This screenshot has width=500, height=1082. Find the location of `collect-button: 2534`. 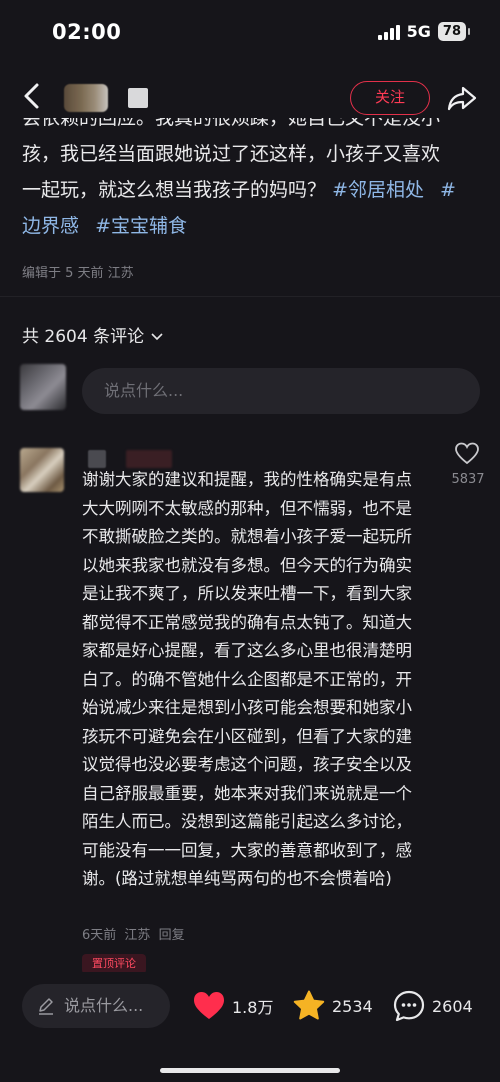

collect-button: 2534 is located at coordinates (332, 1006).